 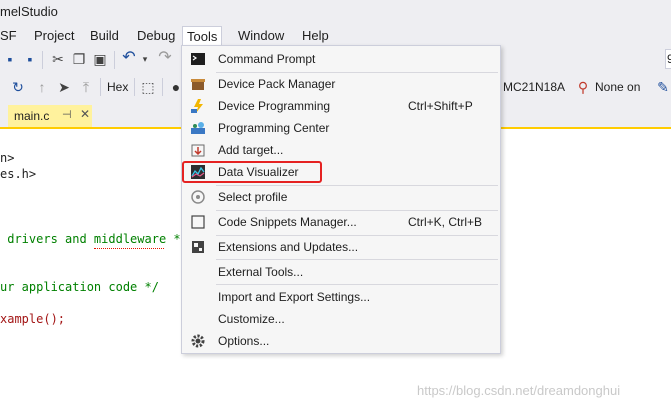 I want to click on profile-icon, so click(x=198, y=197).